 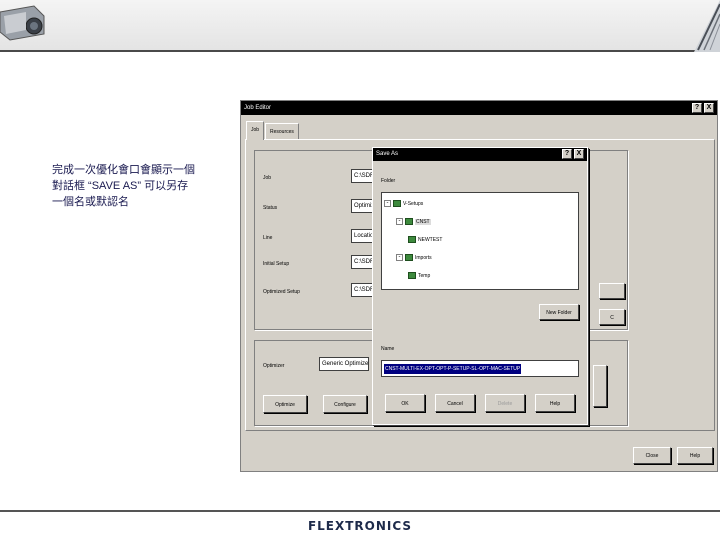 What do you see at coordinates (90, 202) in the screenshot?
I see `caption-line-3: 一個名或默認名` at bounding box center [90, 202].